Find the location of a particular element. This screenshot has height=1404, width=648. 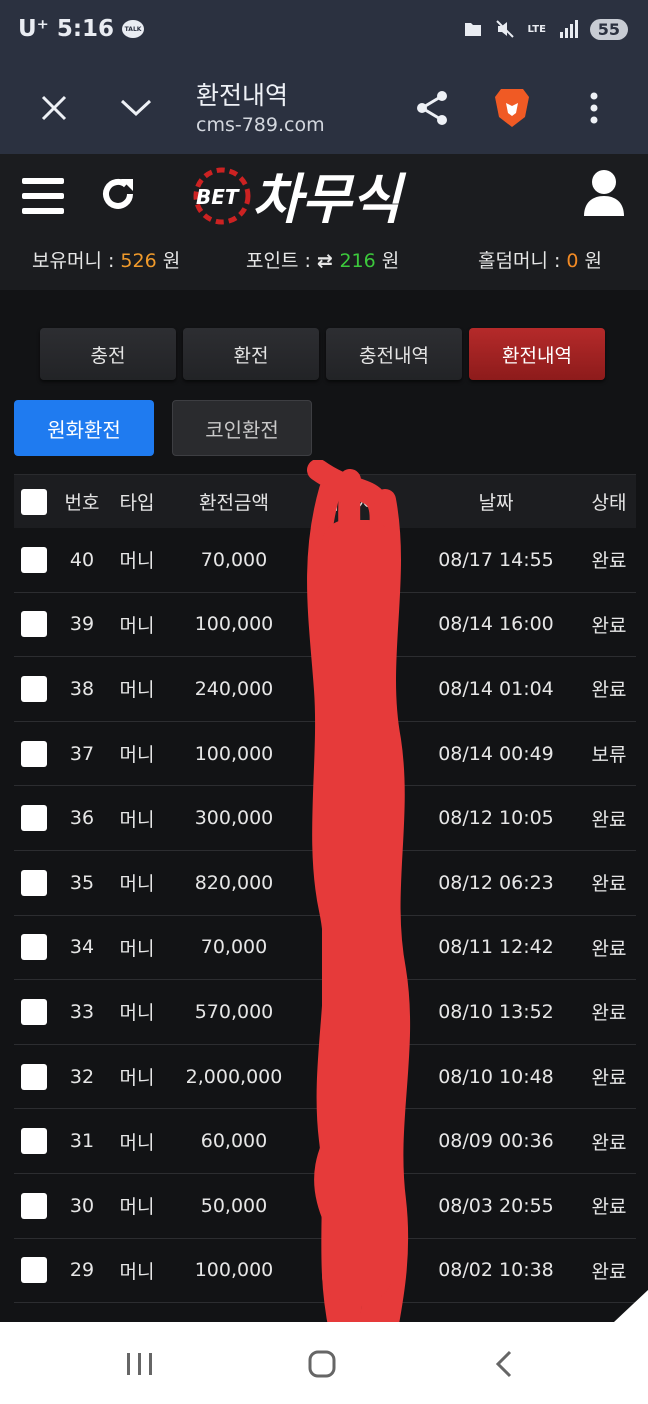

folder-lock-icon is located at coordinates (473, 29).